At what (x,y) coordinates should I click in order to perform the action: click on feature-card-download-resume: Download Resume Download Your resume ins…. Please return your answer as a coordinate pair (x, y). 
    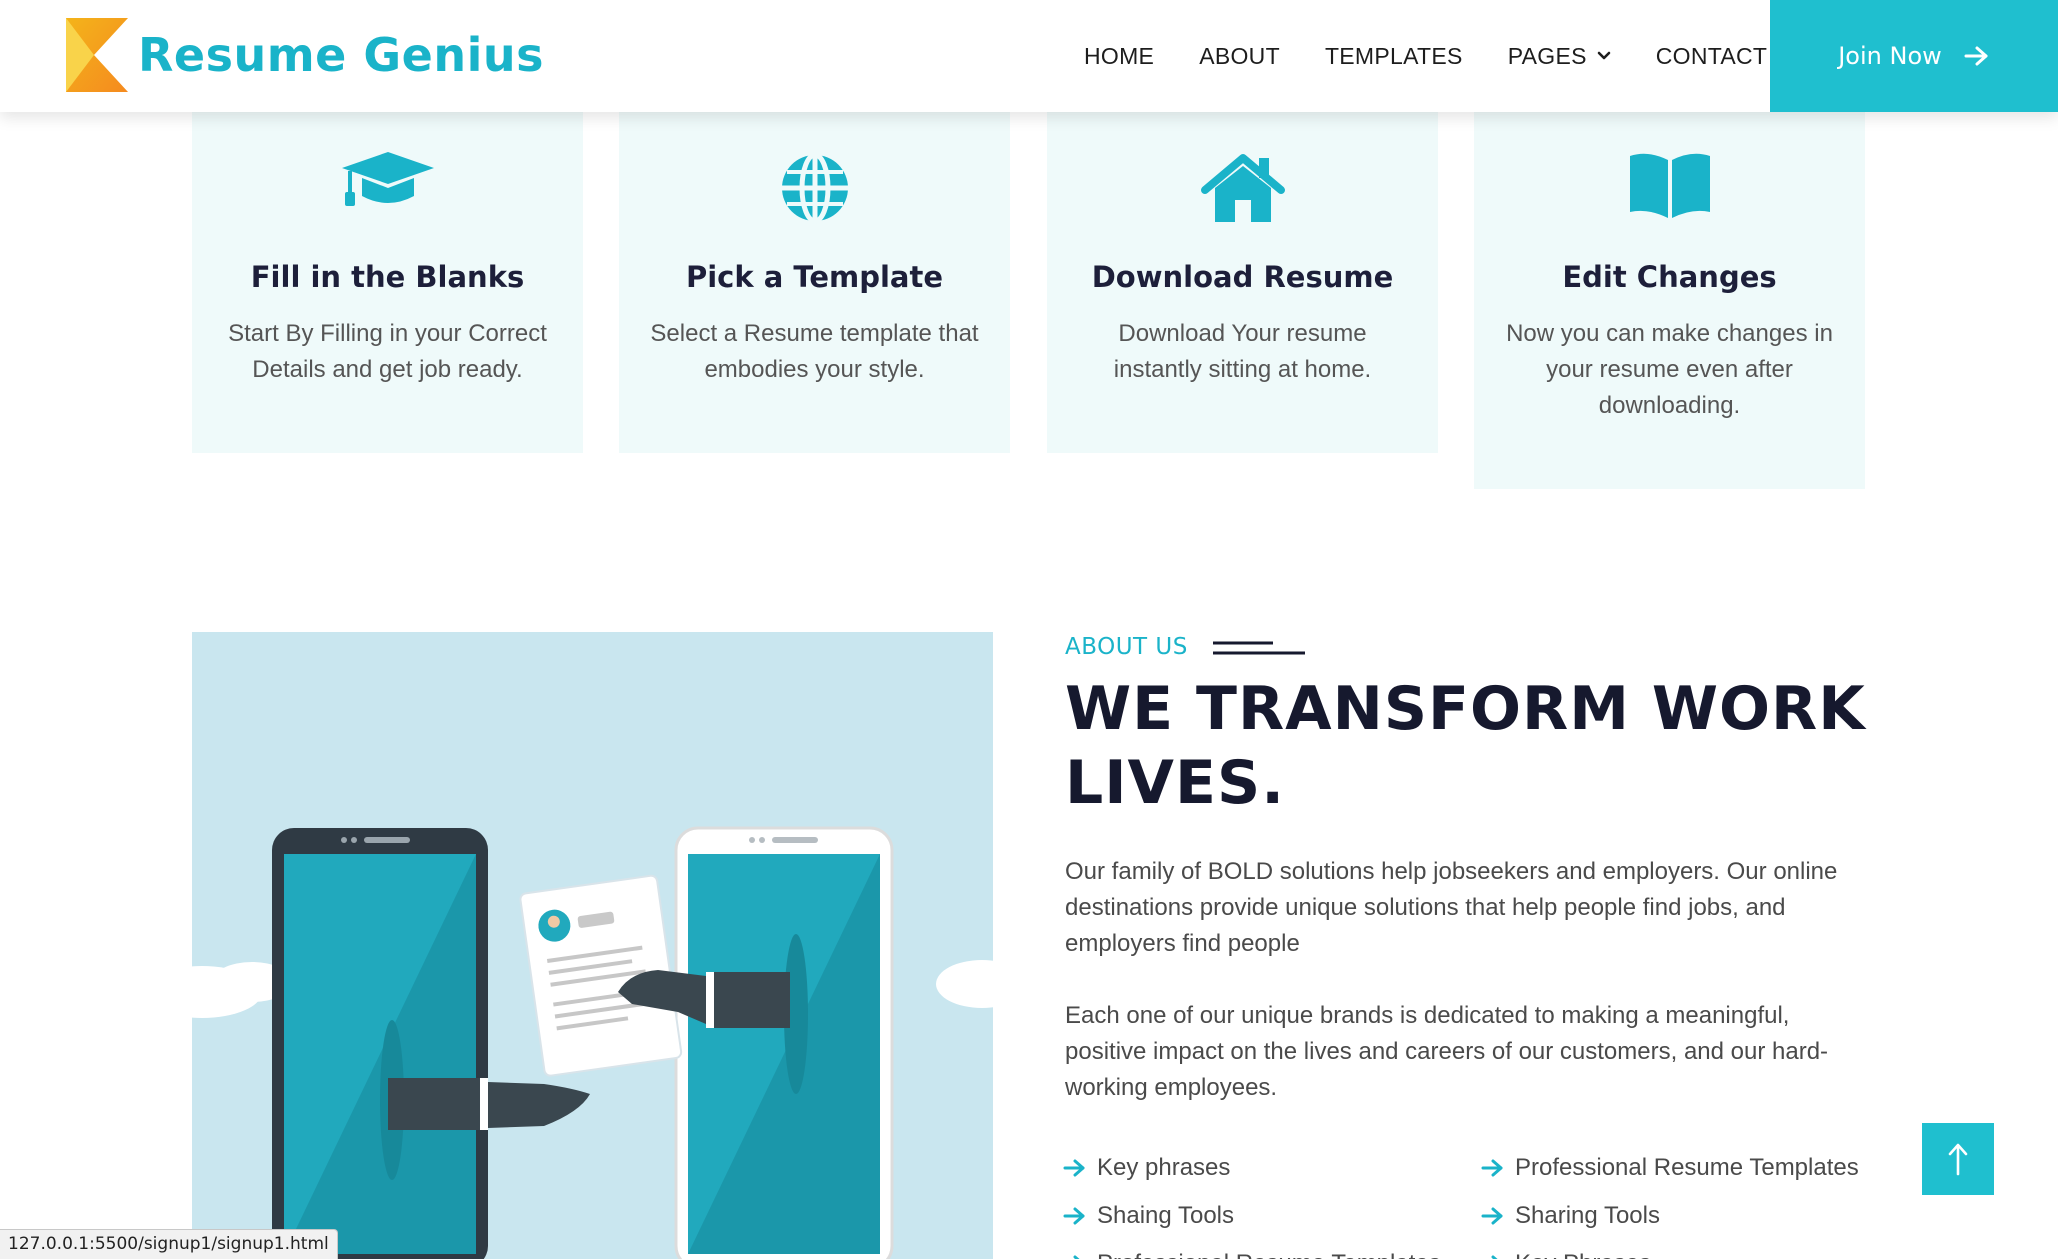
    Looking at the image, I should click on (1242, 282).